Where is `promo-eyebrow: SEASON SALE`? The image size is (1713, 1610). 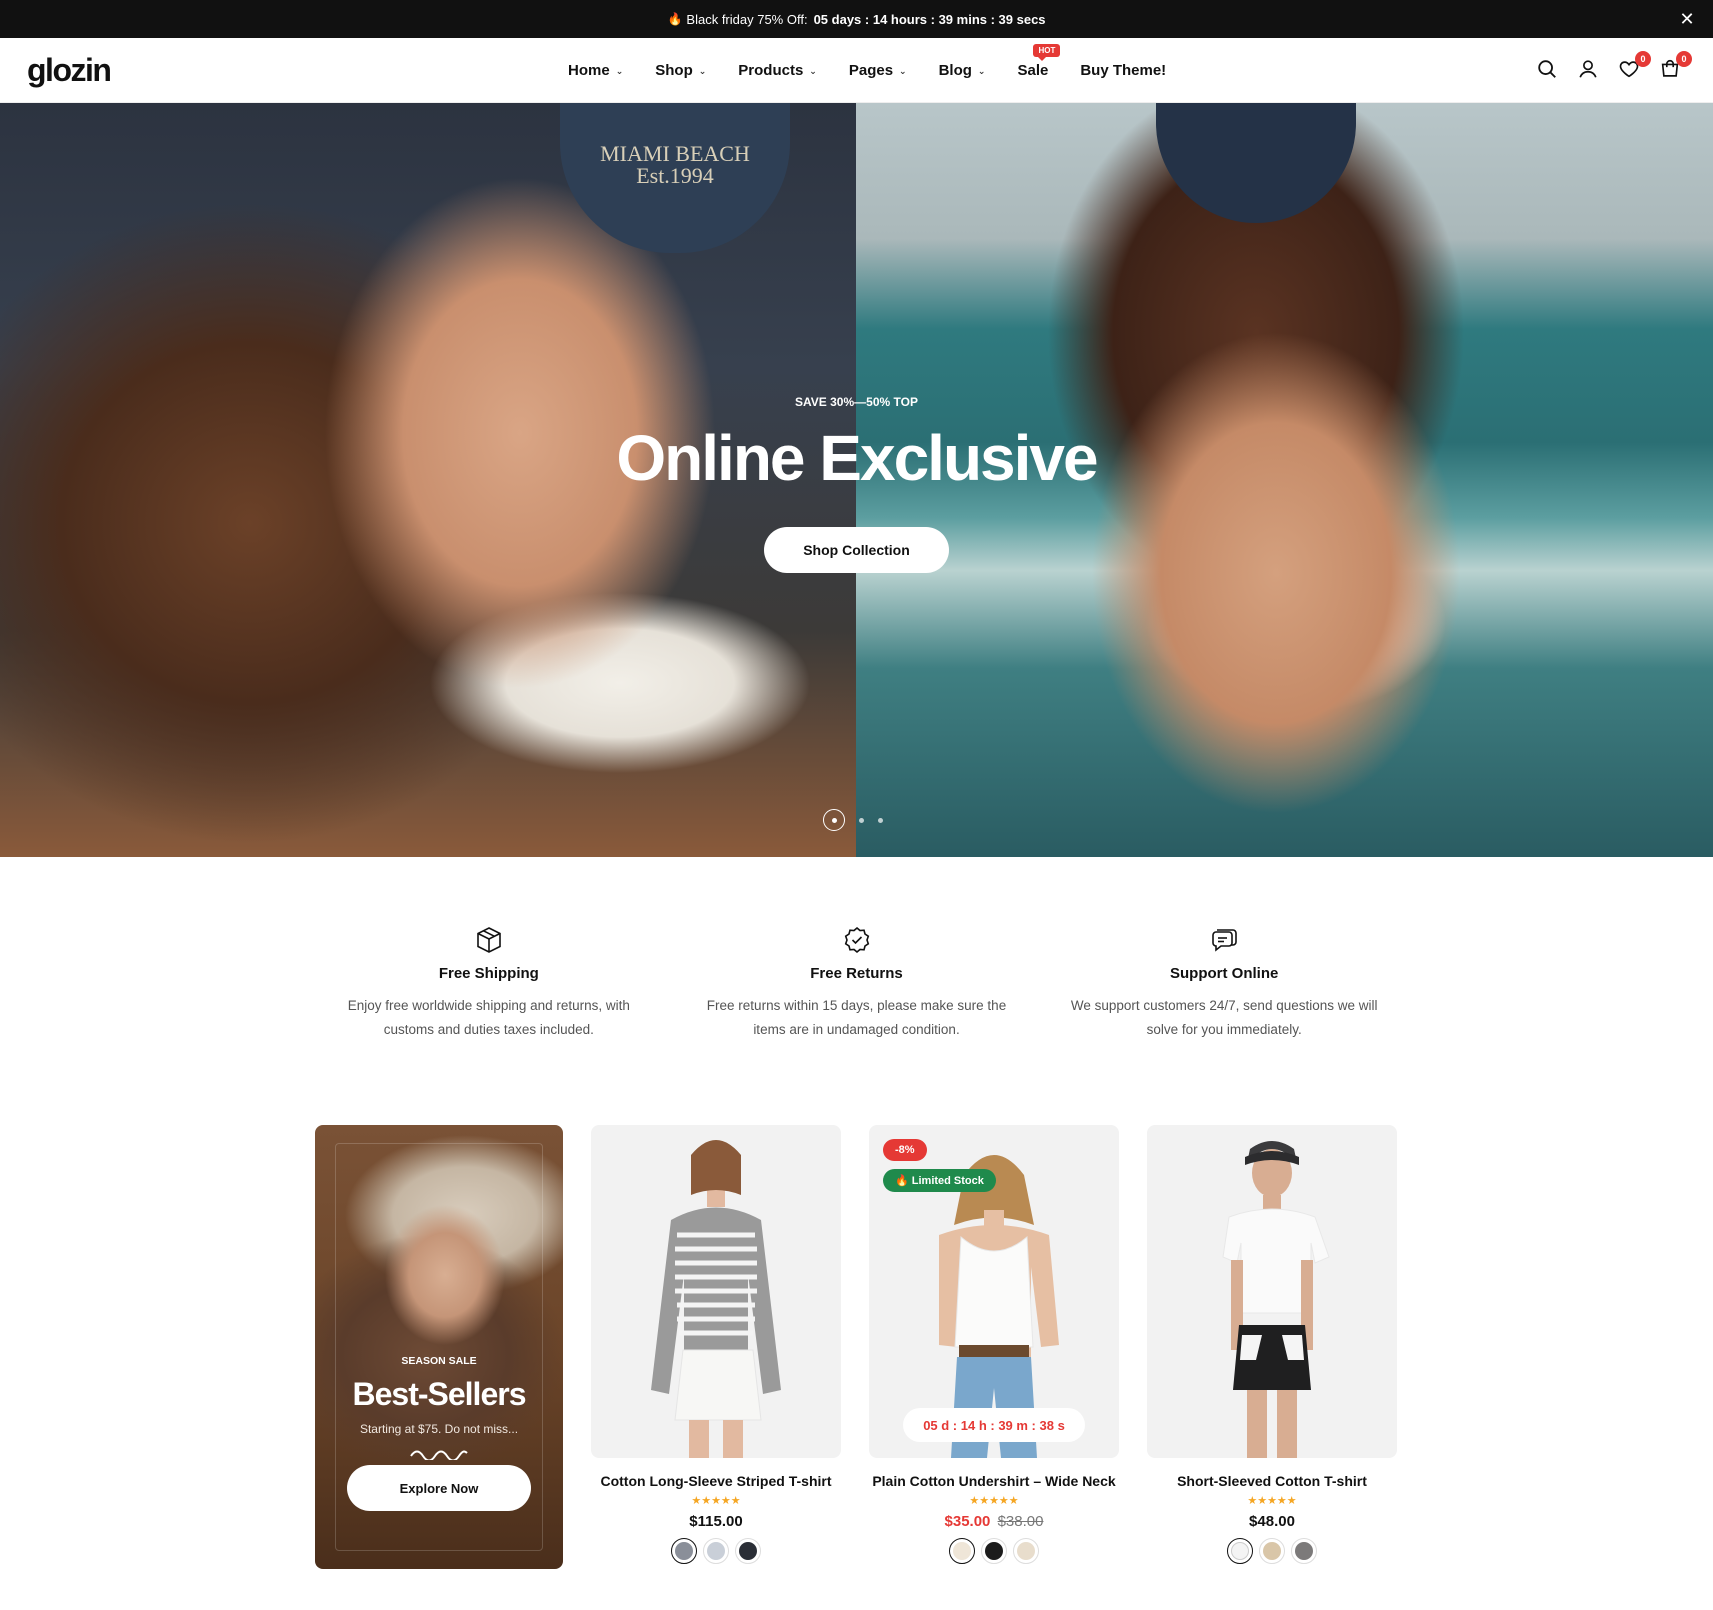 promo-eyebrow: SEASON SALE is located at coordinates (439, 1361).